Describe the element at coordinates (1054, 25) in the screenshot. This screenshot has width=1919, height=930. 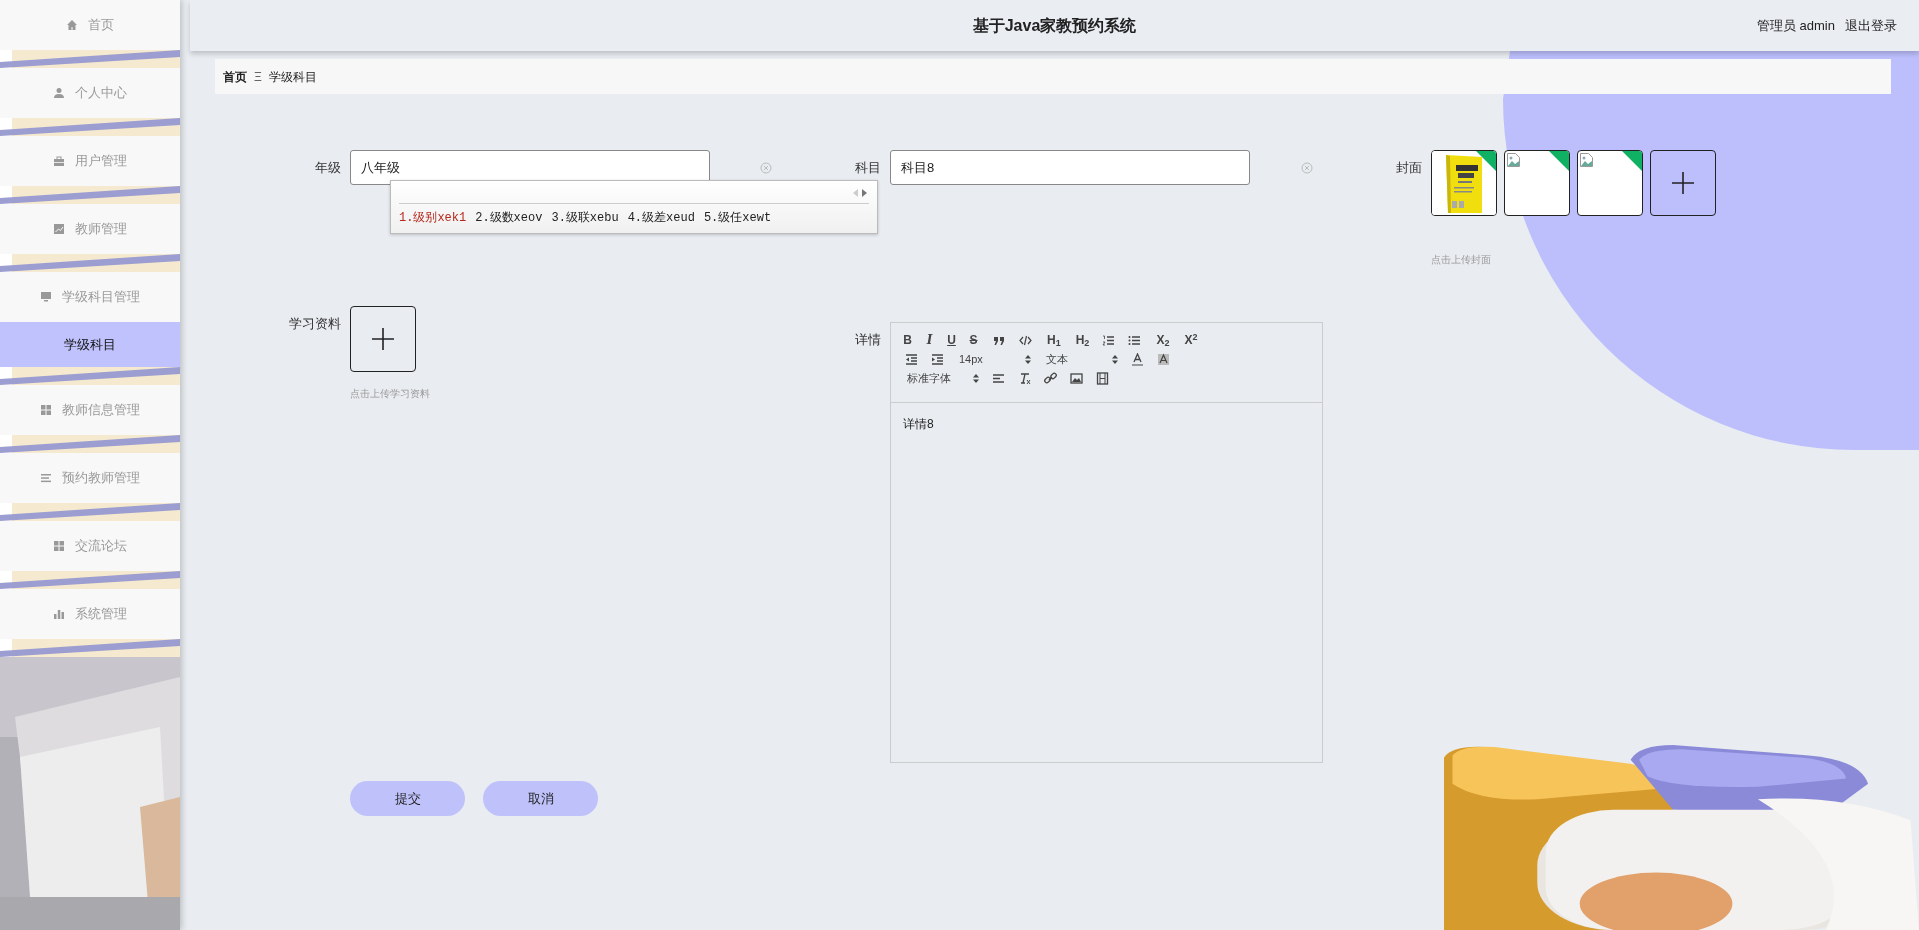
I see `page-title: 基于Java家教预约系统` at that location.